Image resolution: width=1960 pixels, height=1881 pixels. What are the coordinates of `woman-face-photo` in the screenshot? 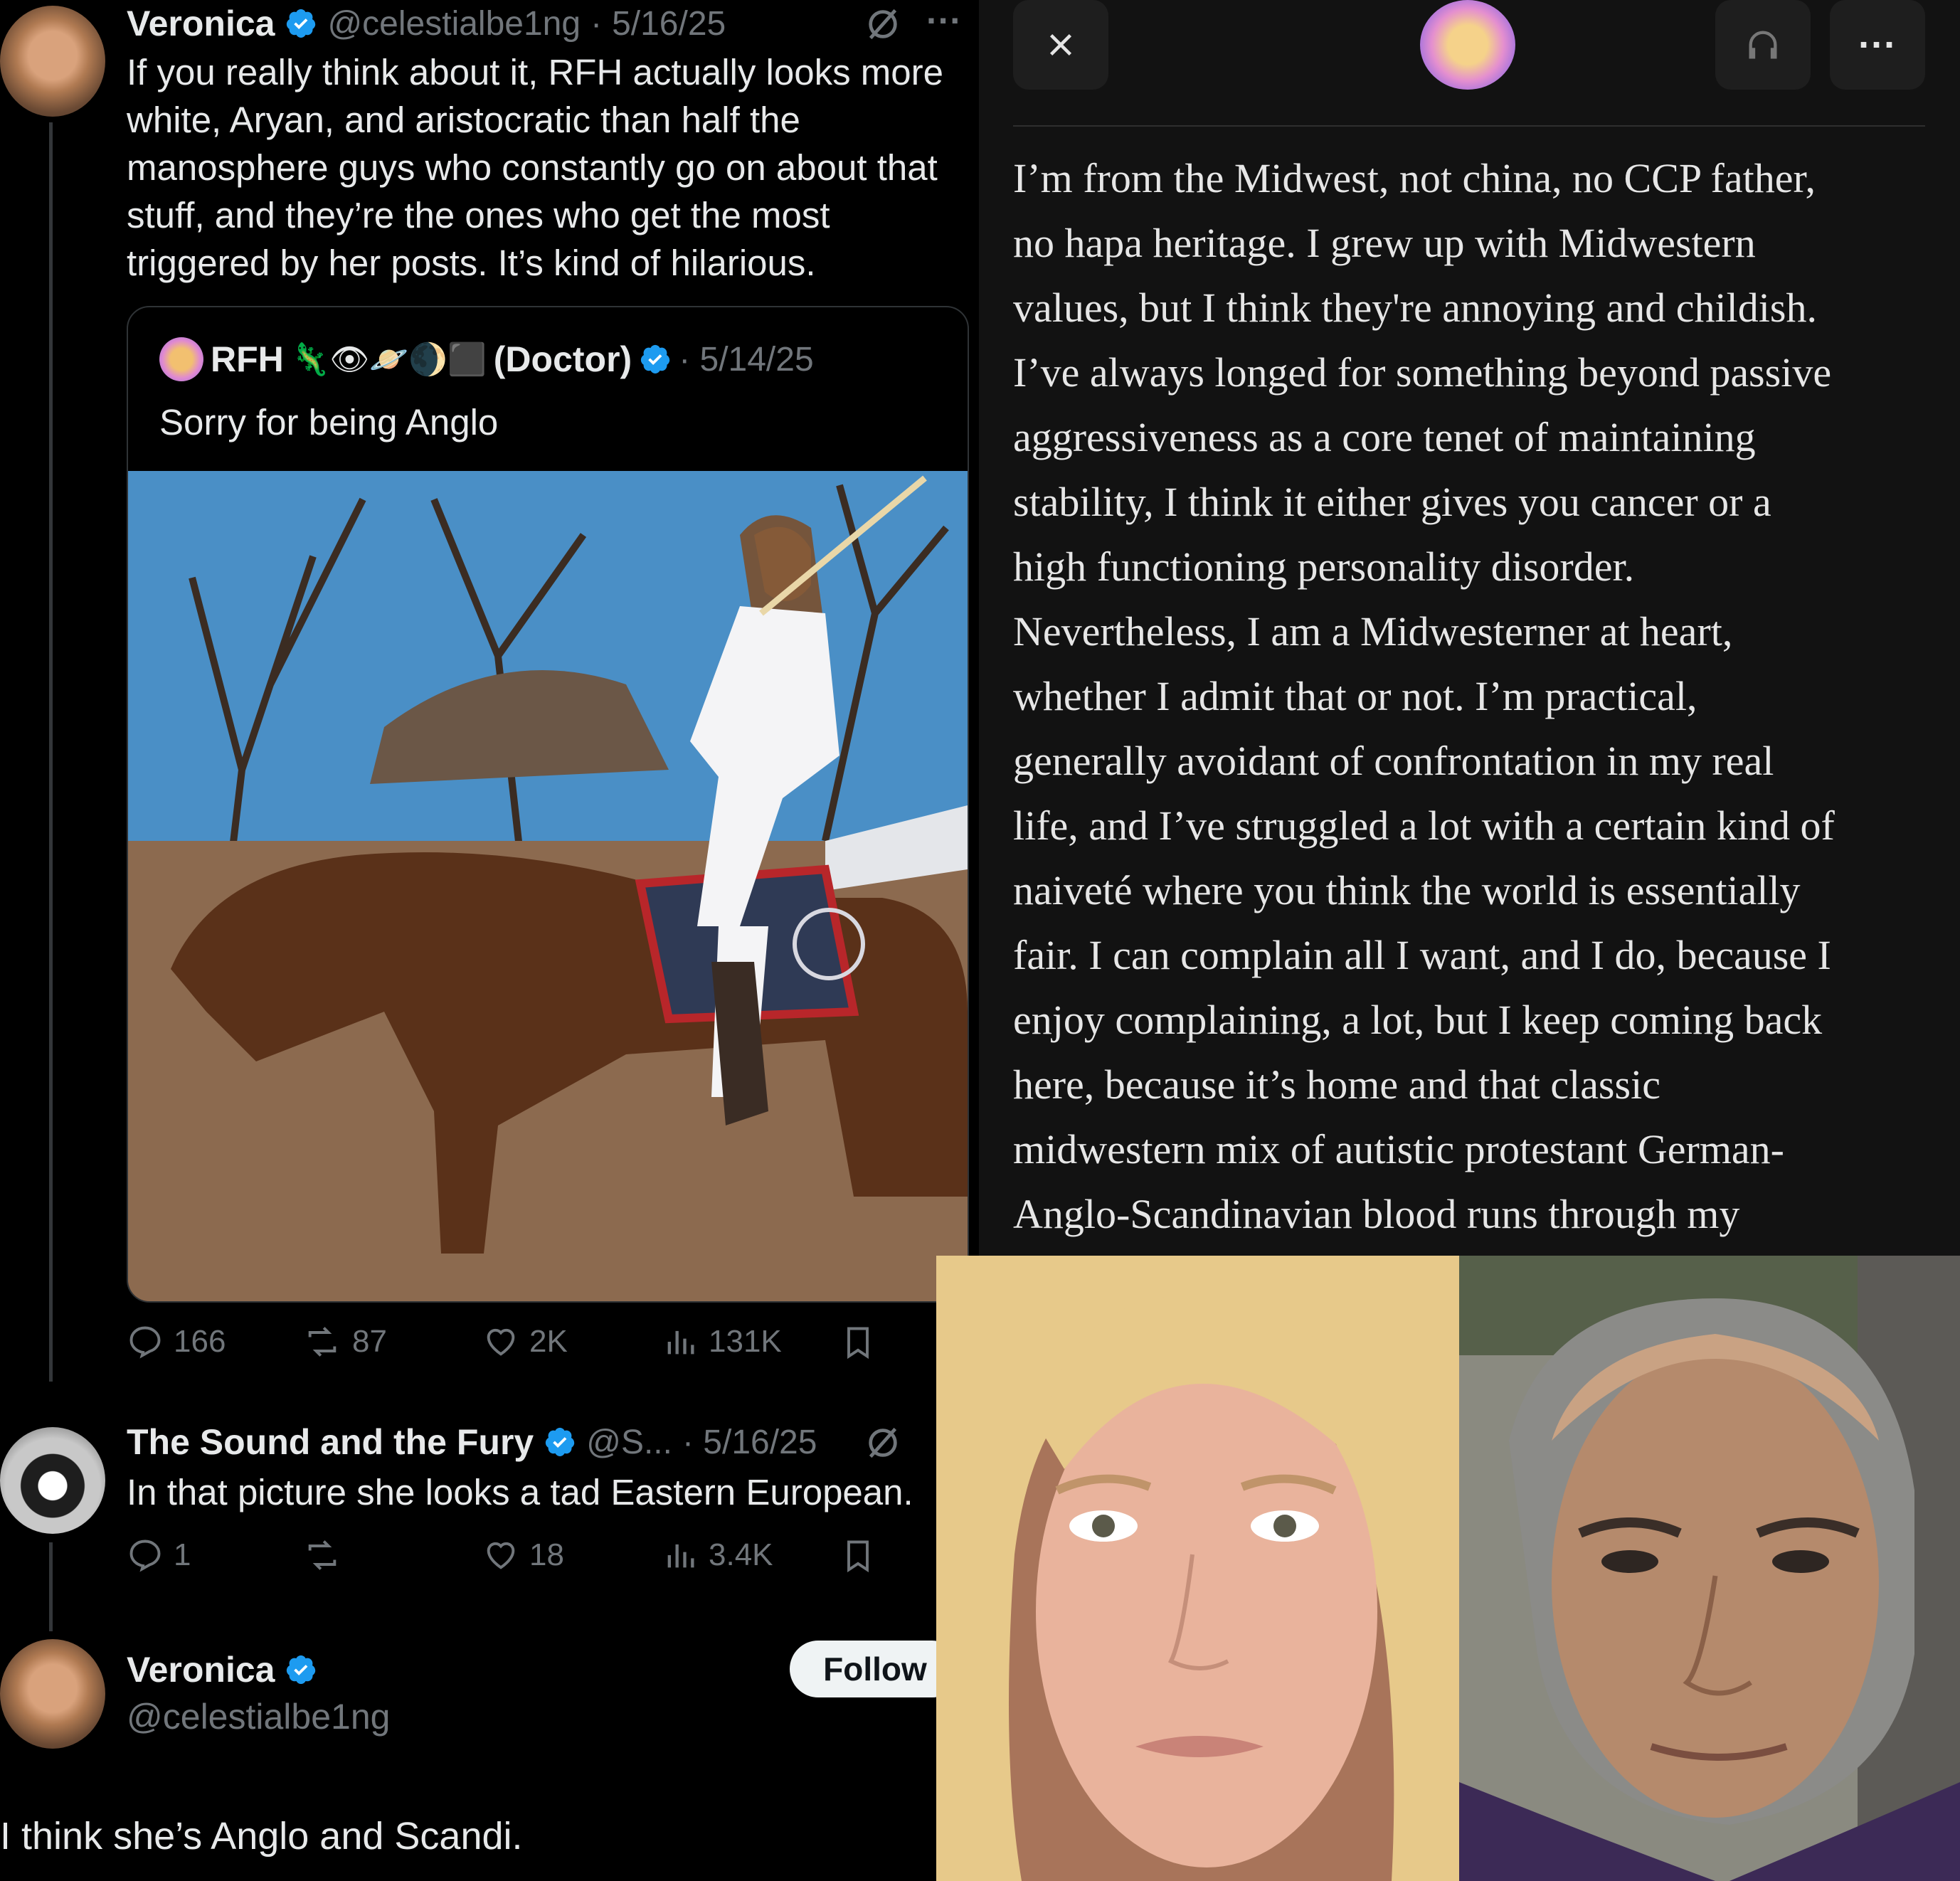 It's located at (1197, 1568).